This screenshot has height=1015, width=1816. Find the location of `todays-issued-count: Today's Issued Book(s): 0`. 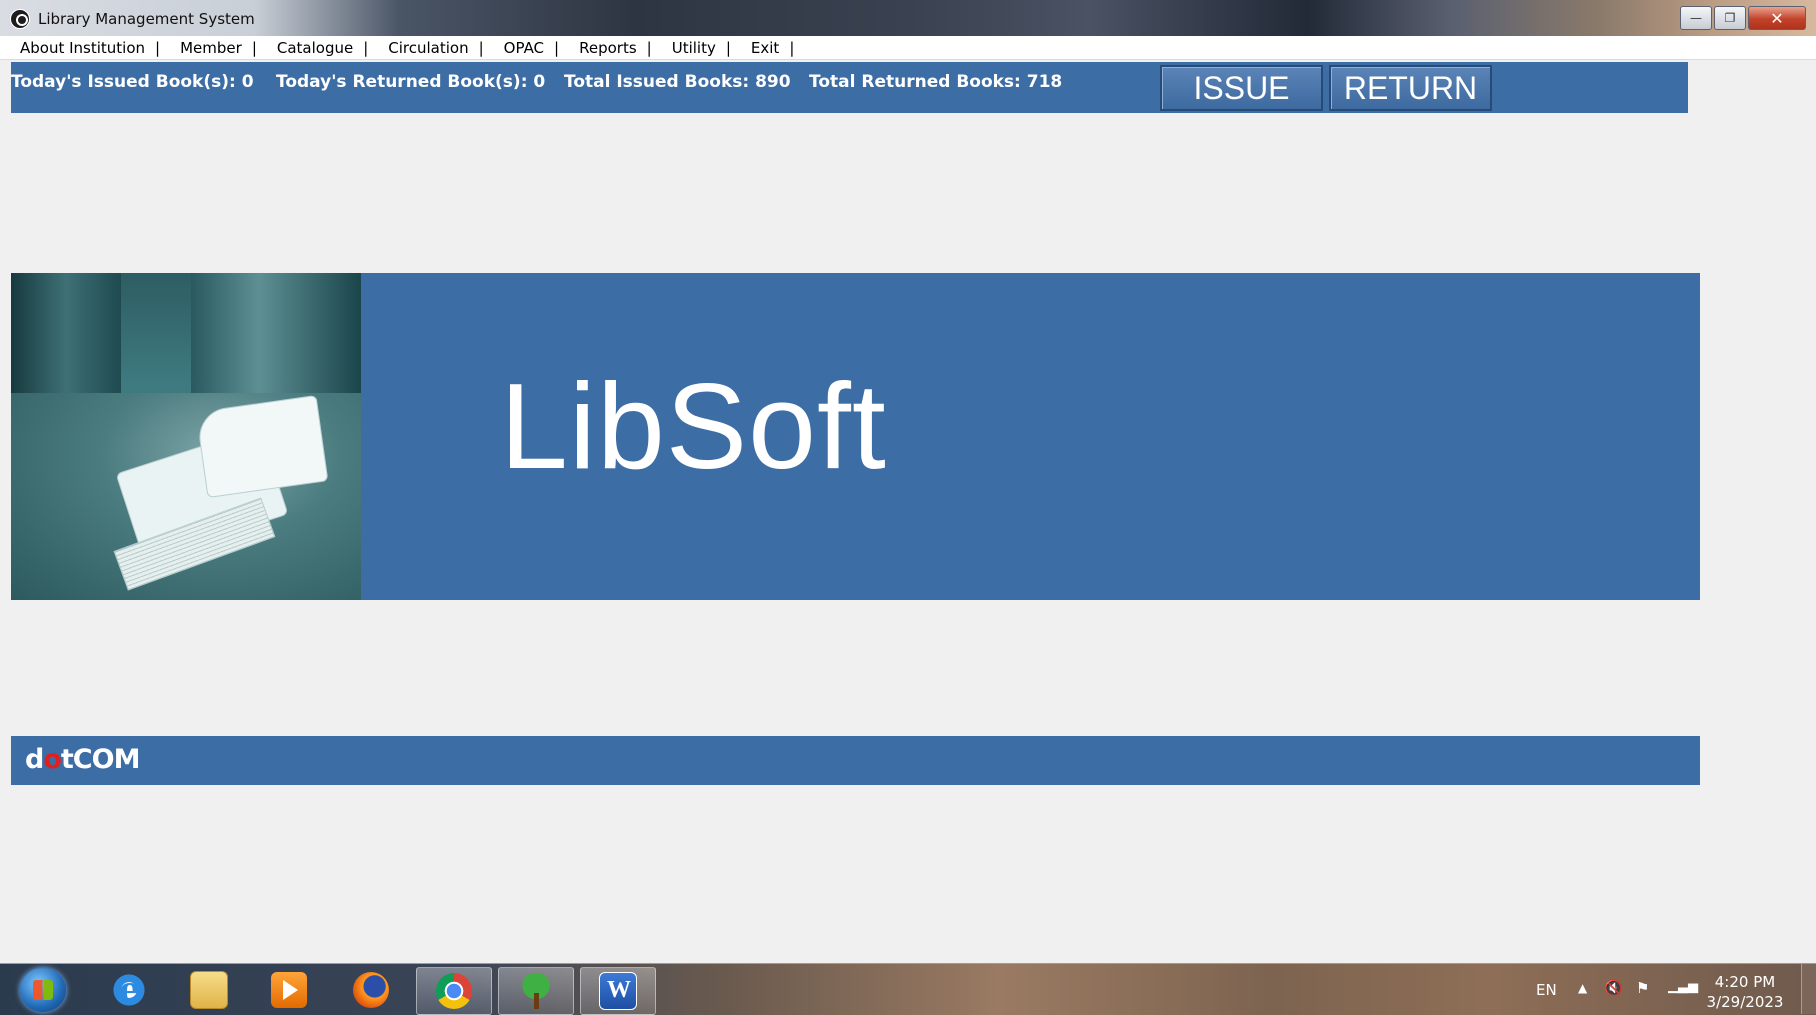

todays-issued-count: Today's Issued Book(s): 0 is located at coordinates (132, 82).